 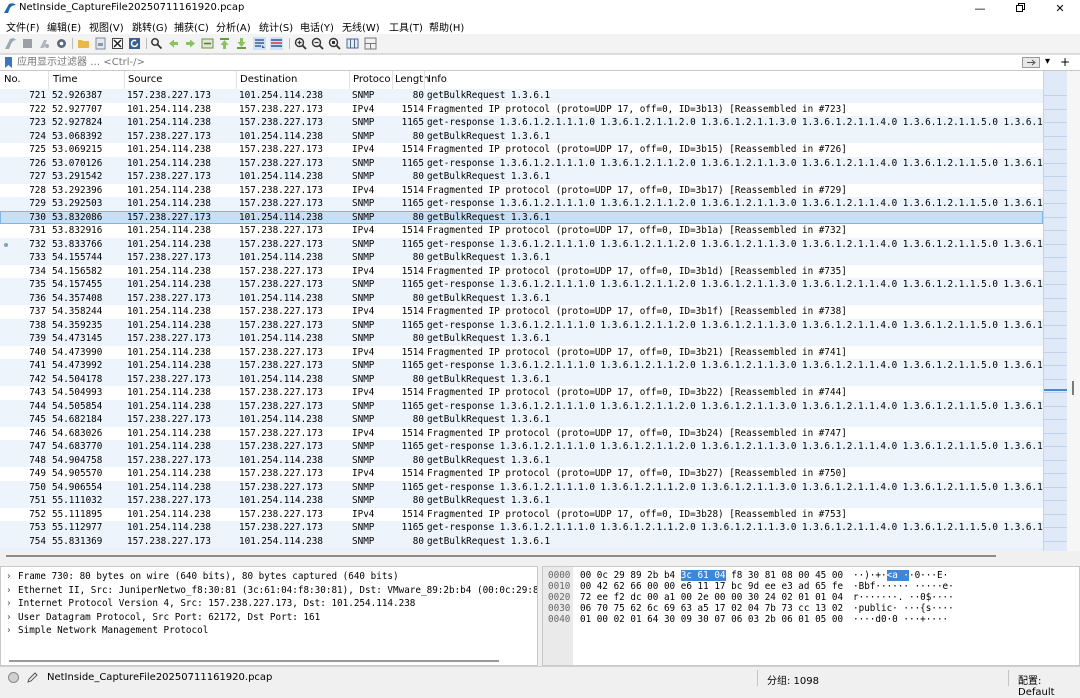 I want to click on minimize-button: —, so click(x=980, y=8).